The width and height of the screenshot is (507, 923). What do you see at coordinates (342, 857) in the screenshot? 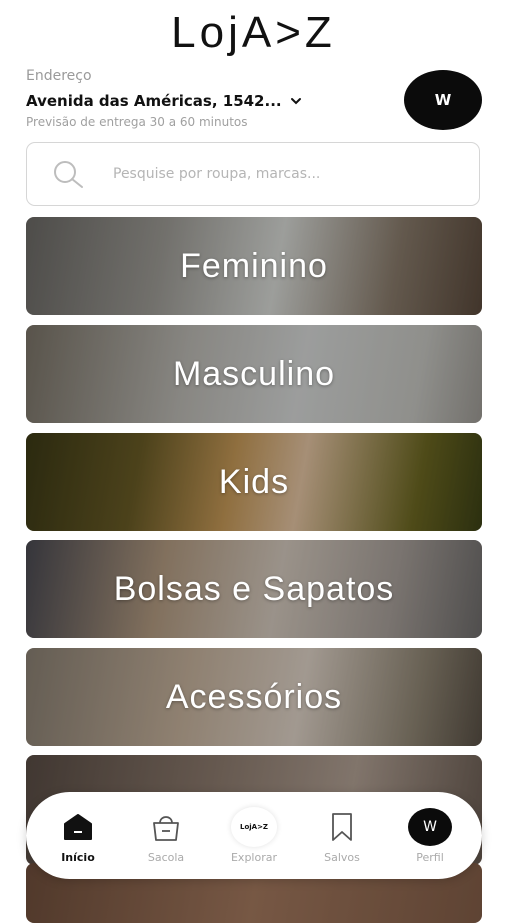
I see `nav-label: Salvos` at bounding box center [342, 857].